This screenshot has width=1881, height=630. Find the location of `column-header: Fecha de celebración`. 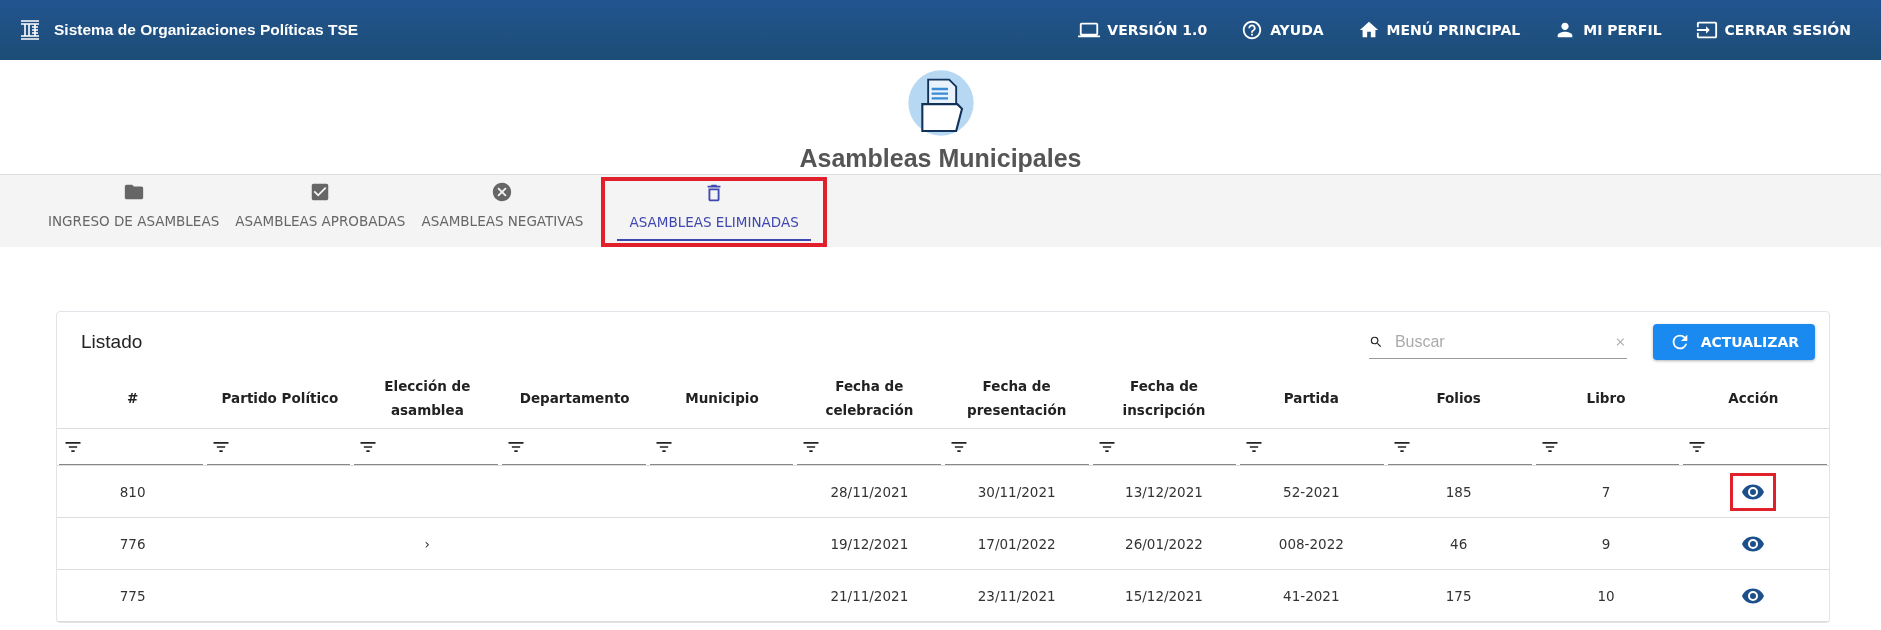

column-header: Fecha de celebración is located at coordinates (869, 398).